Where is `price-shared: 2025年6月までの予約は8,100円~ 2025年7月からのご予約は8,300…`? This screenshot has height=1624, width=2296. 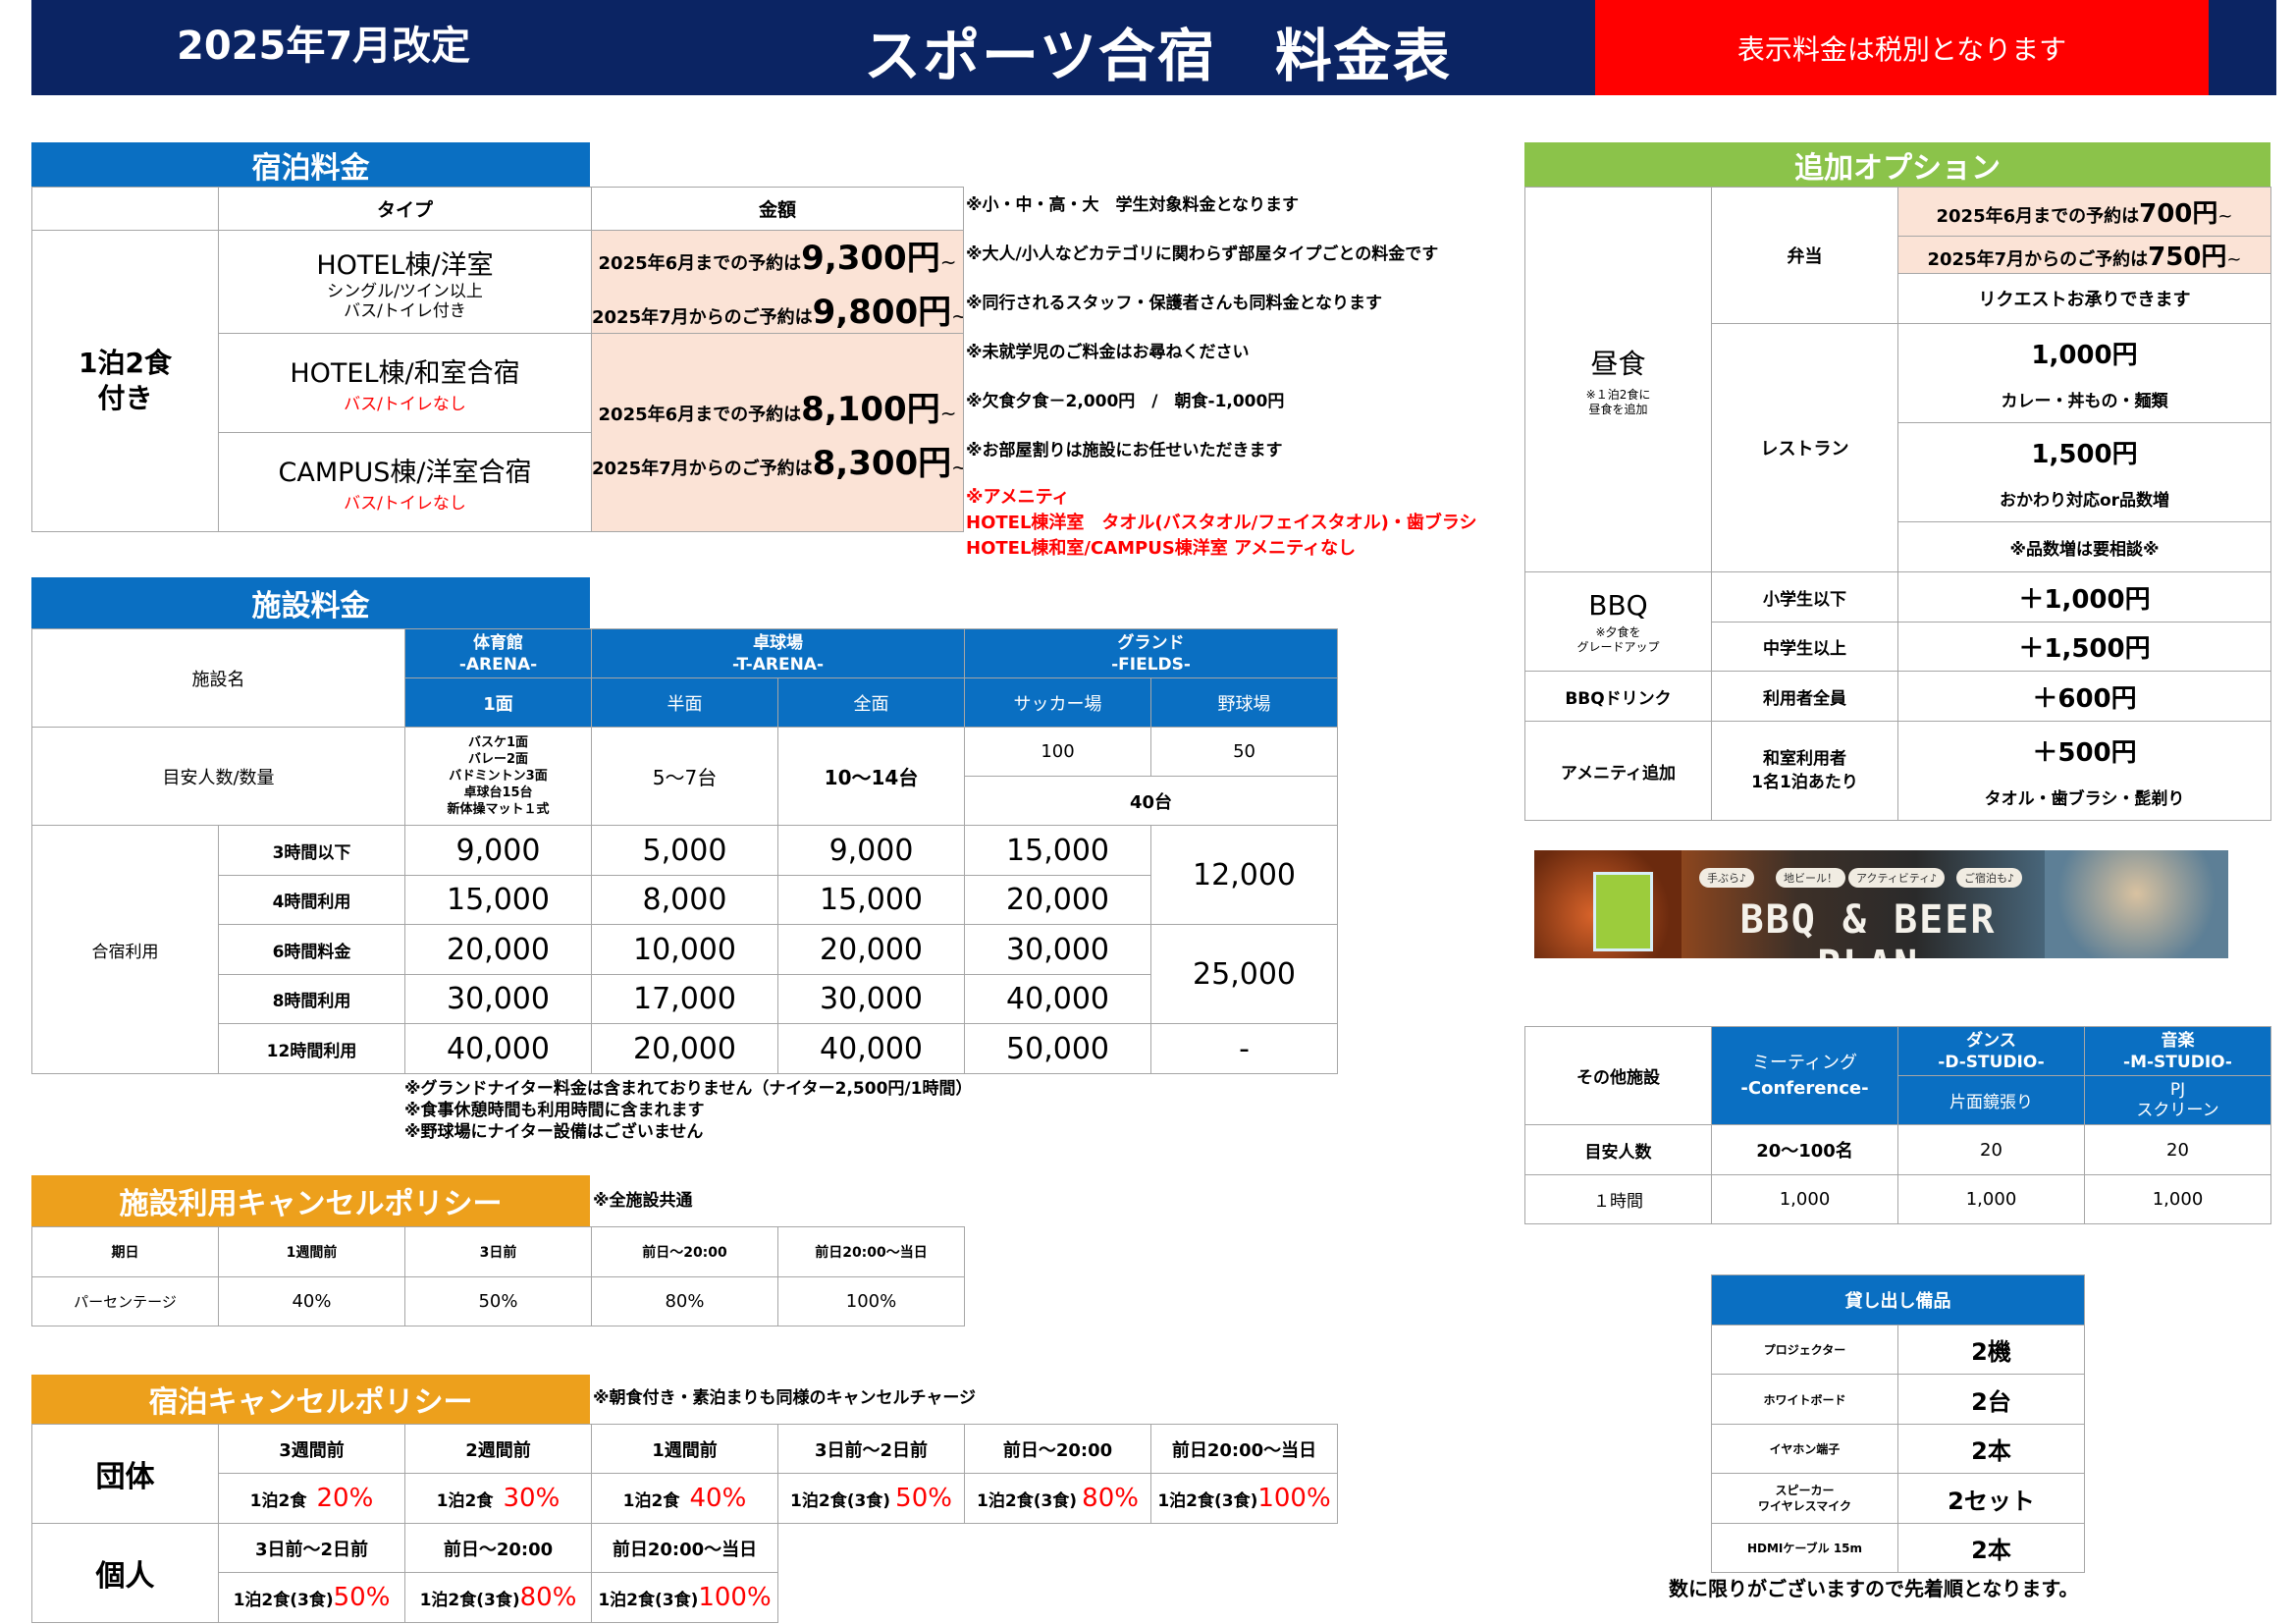 price-shared: 2025年6月までの予約は8,100円~ 2025年7月からのご予約は8,300… is located at coordinates (777, 432).